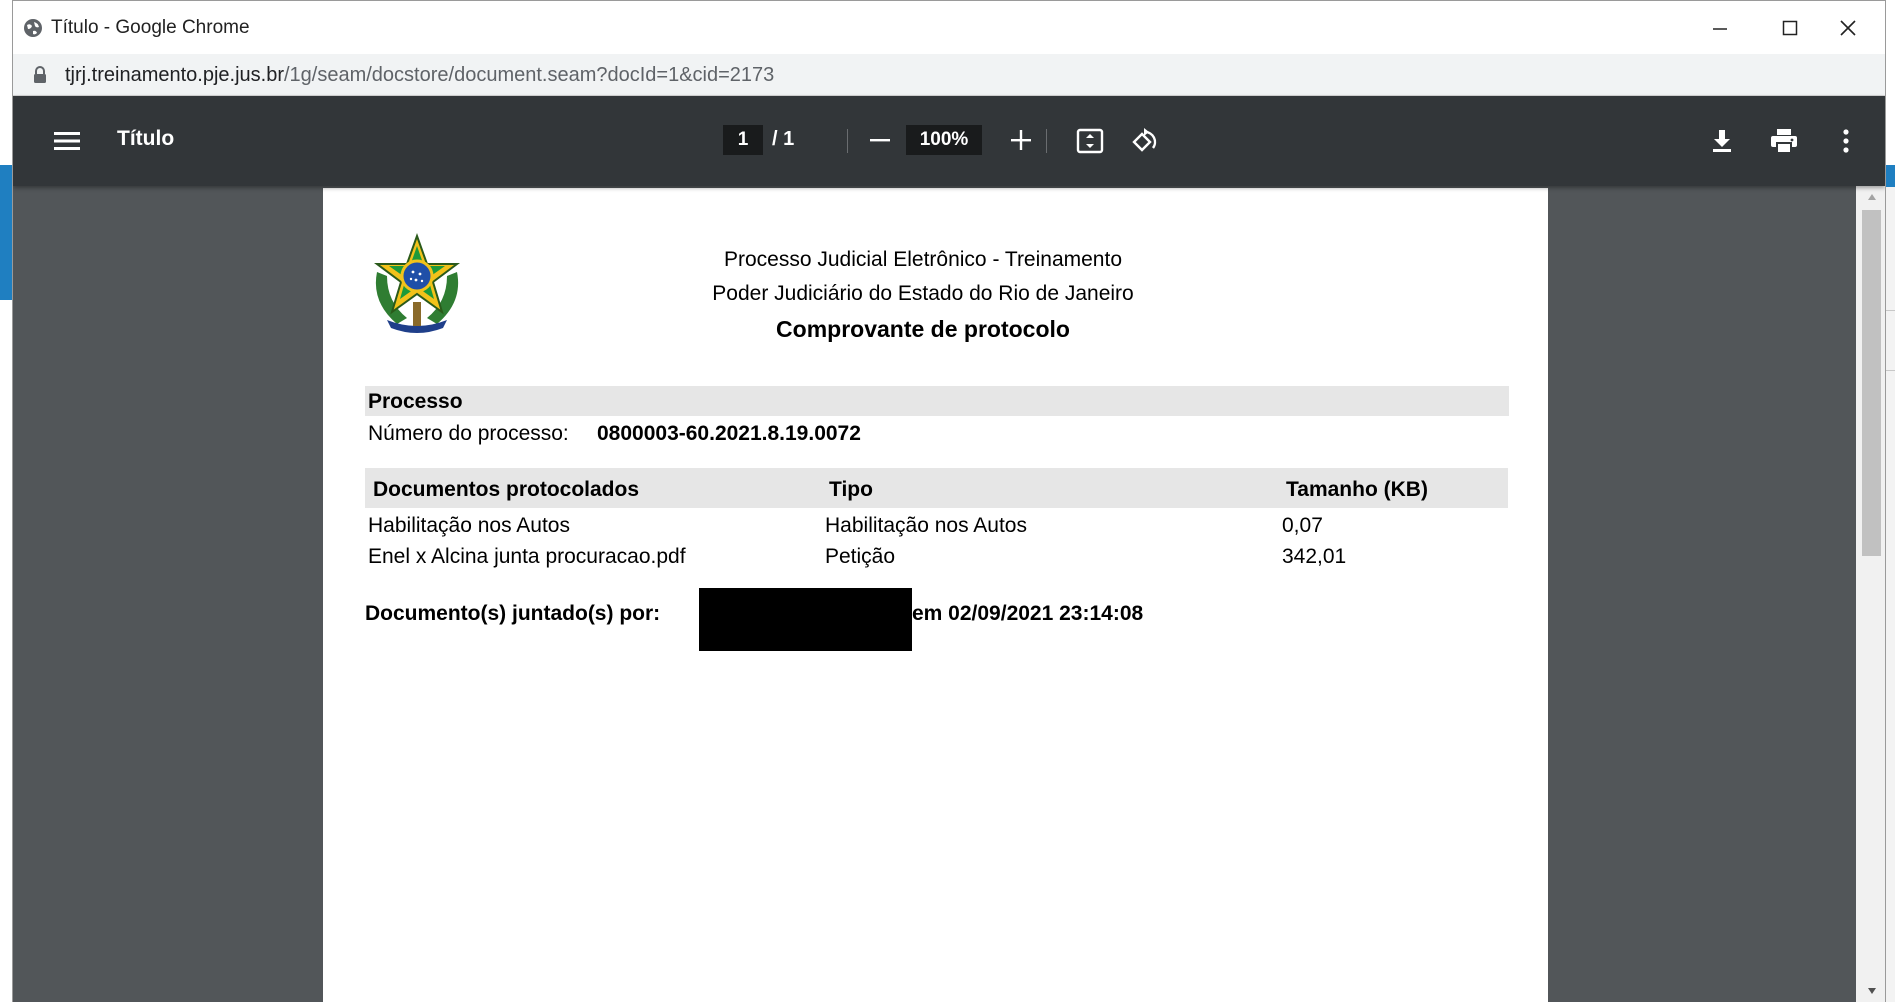 The image size is (1895, 1002). I want to click on menu-button, so click(67, 141).